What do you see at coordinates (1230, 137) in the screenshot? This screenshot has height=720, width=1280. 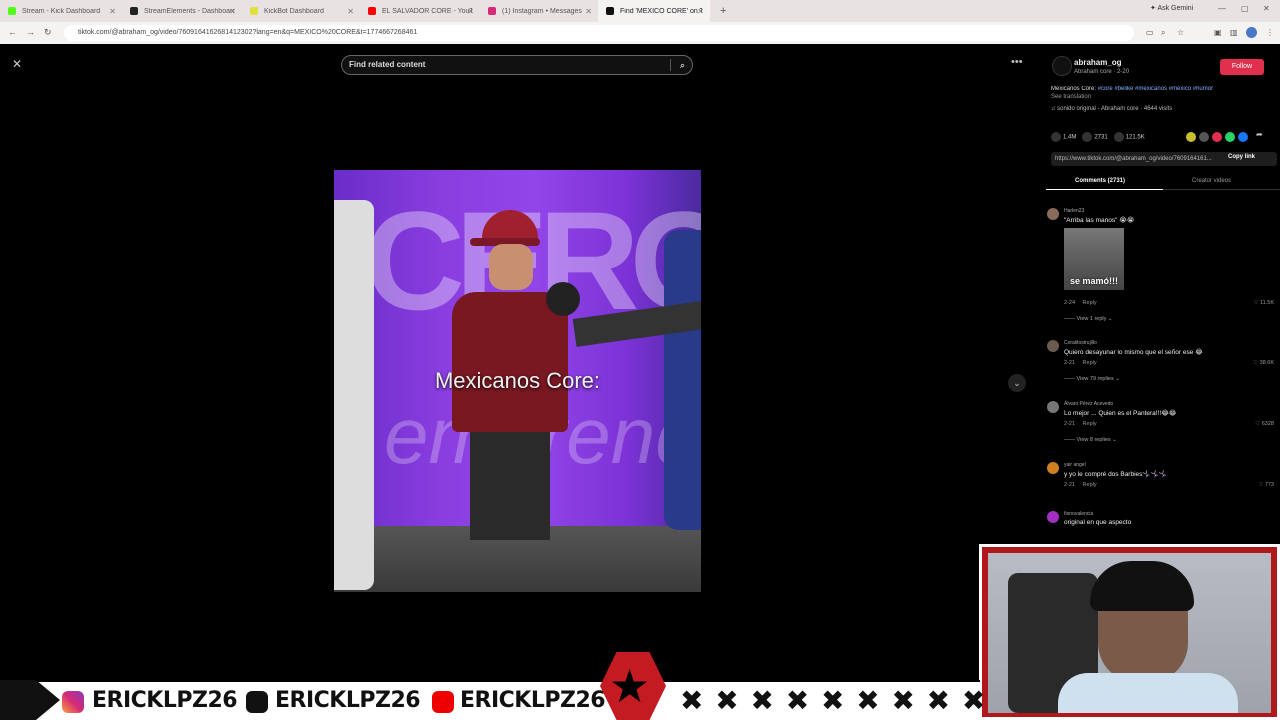 I see `whatsapp-icon` at bounding box center [1230, 137].